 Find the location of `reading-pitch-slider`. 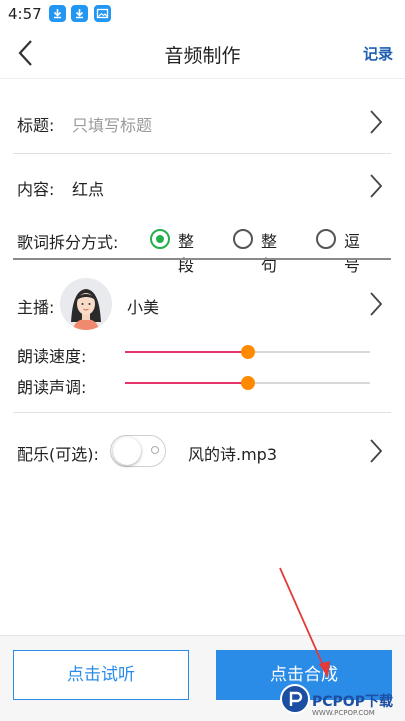

reading-pitch-slider is located at coordinates (247, 383).